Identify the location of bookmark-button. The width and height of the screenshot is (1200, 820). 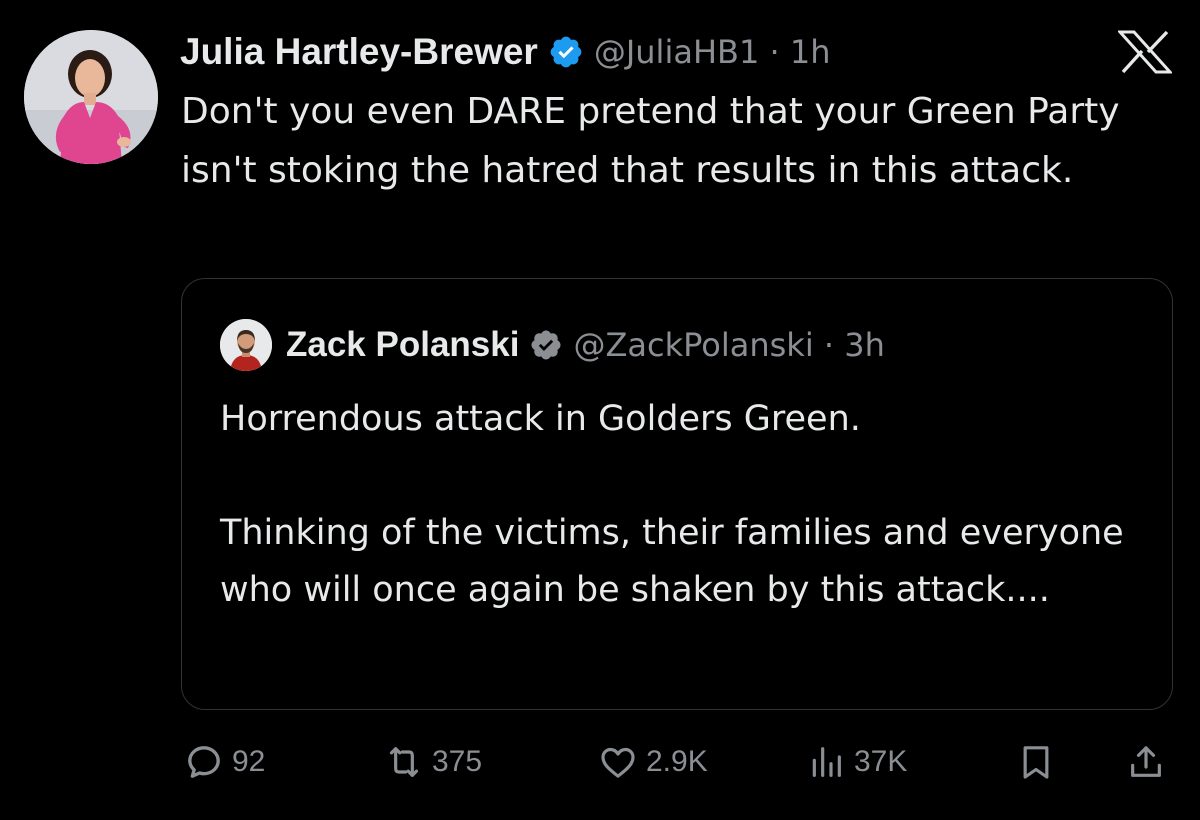
(1036, 762).